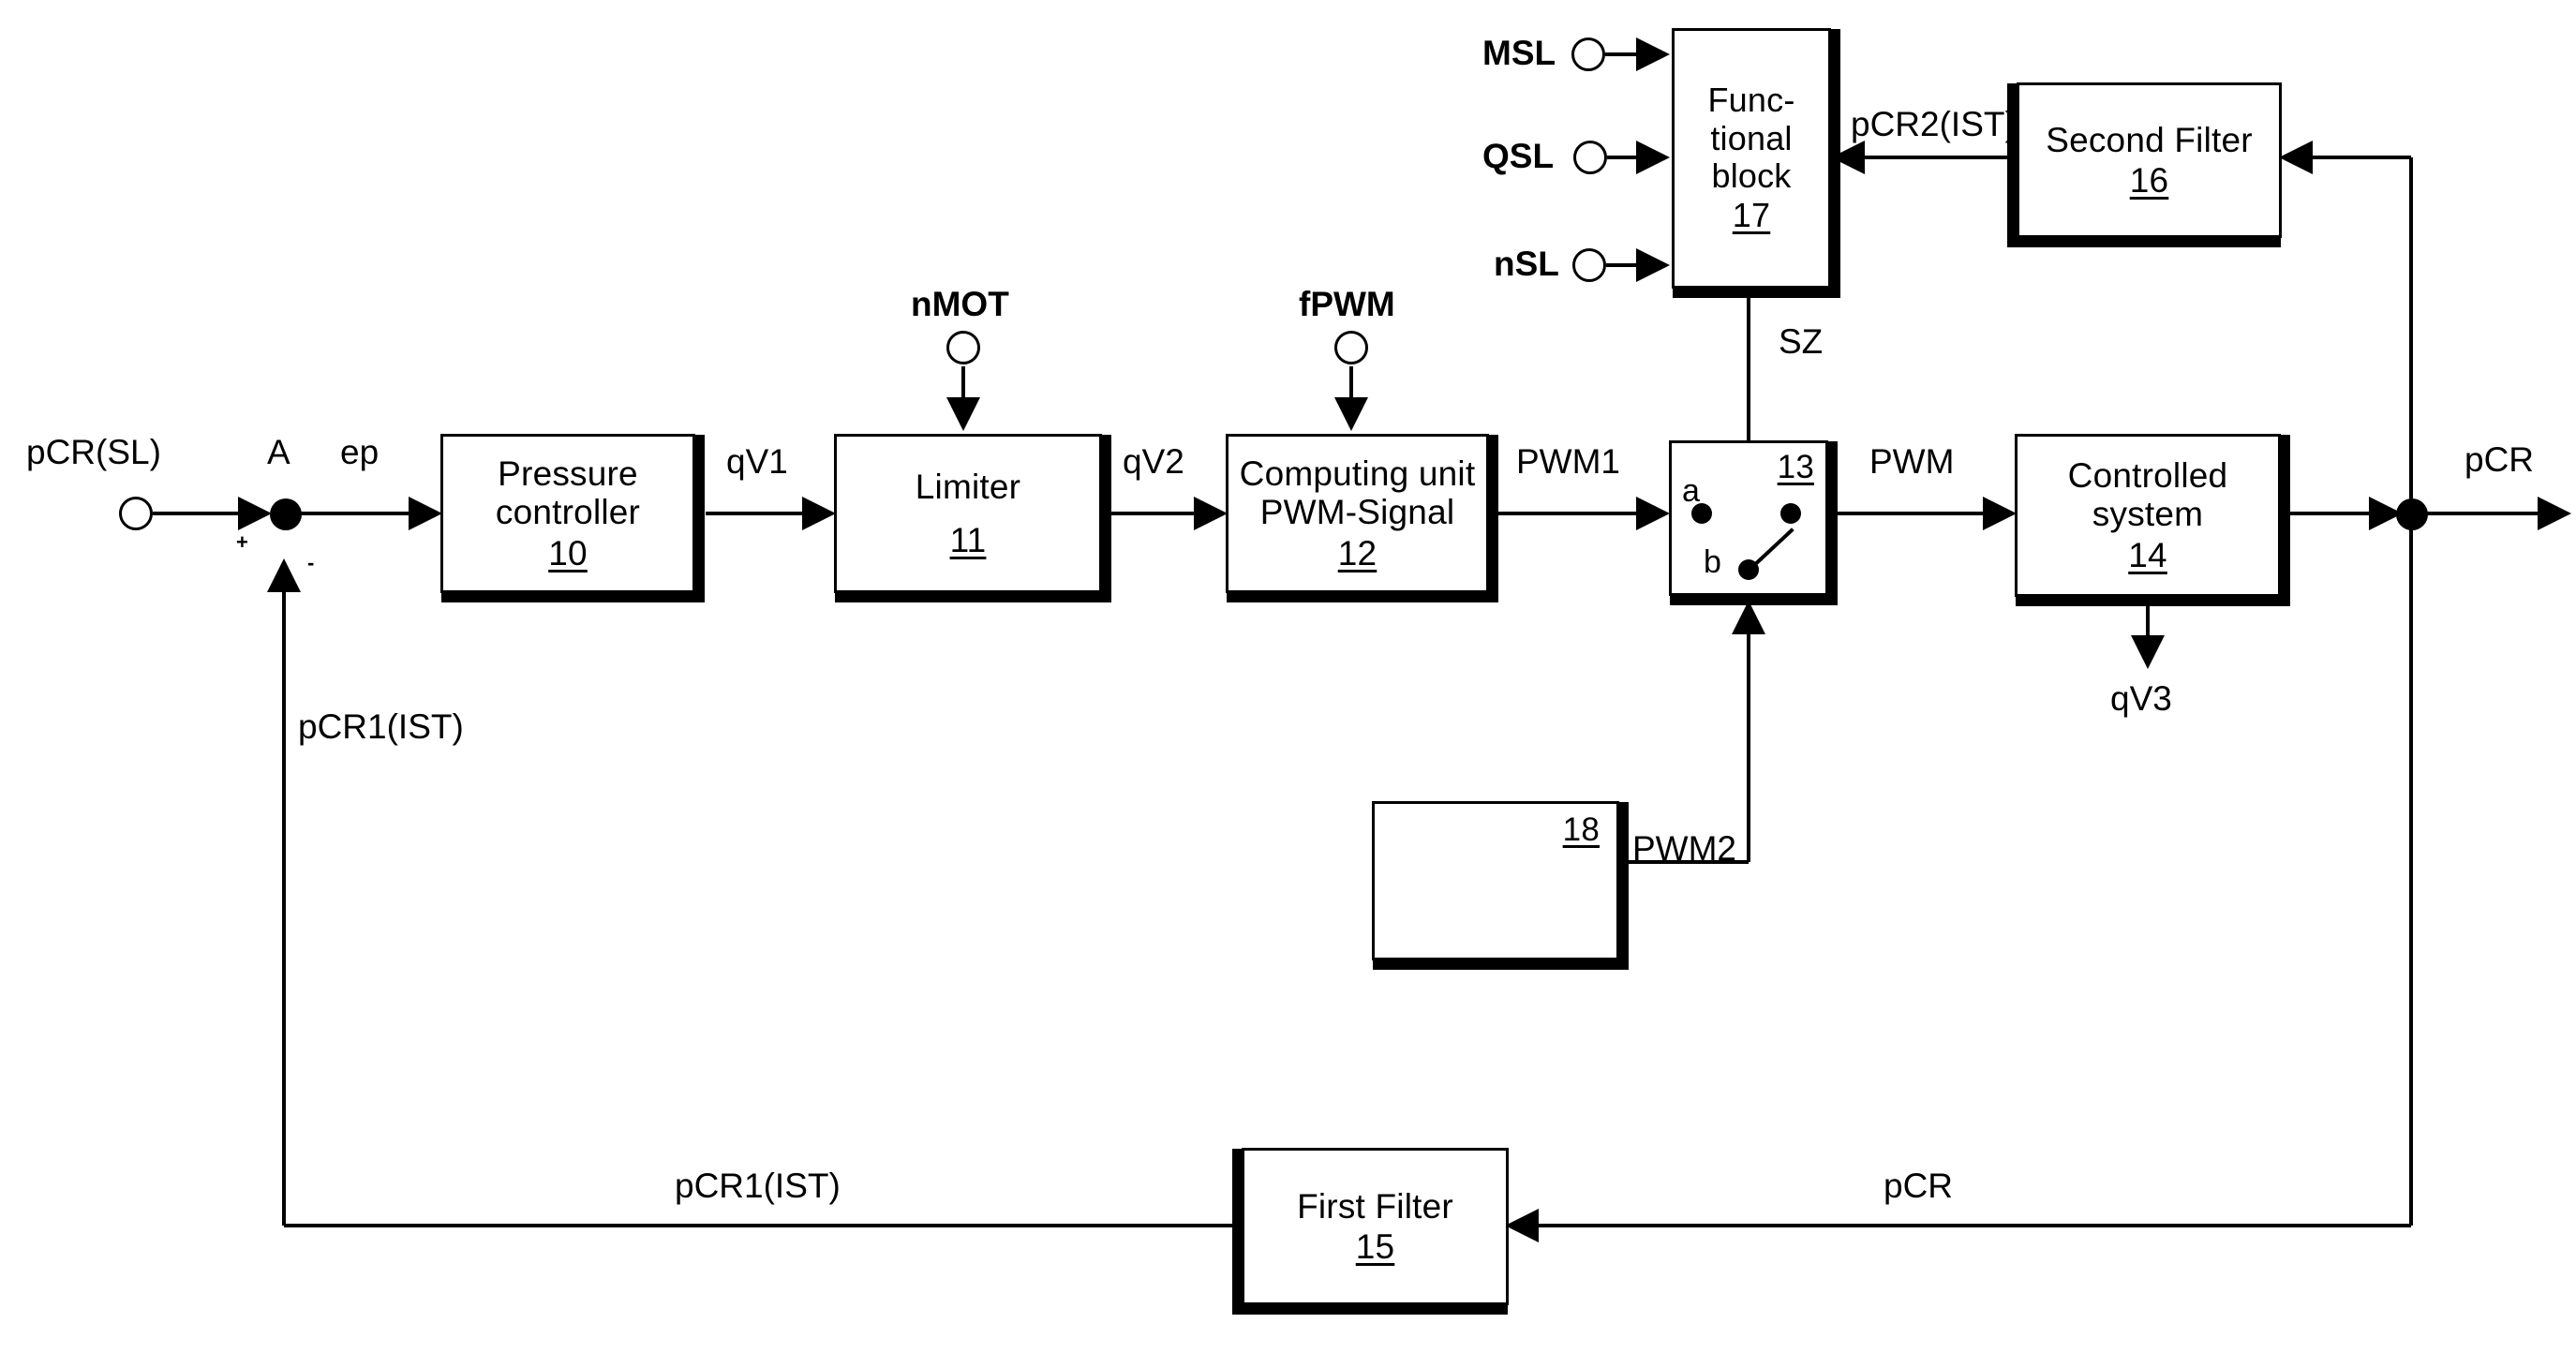  What do you see at coordinates (2149, 160) in the screenshot?
I see `block-second-filter: Second Filter 16` at bounding box center [2149, 160].